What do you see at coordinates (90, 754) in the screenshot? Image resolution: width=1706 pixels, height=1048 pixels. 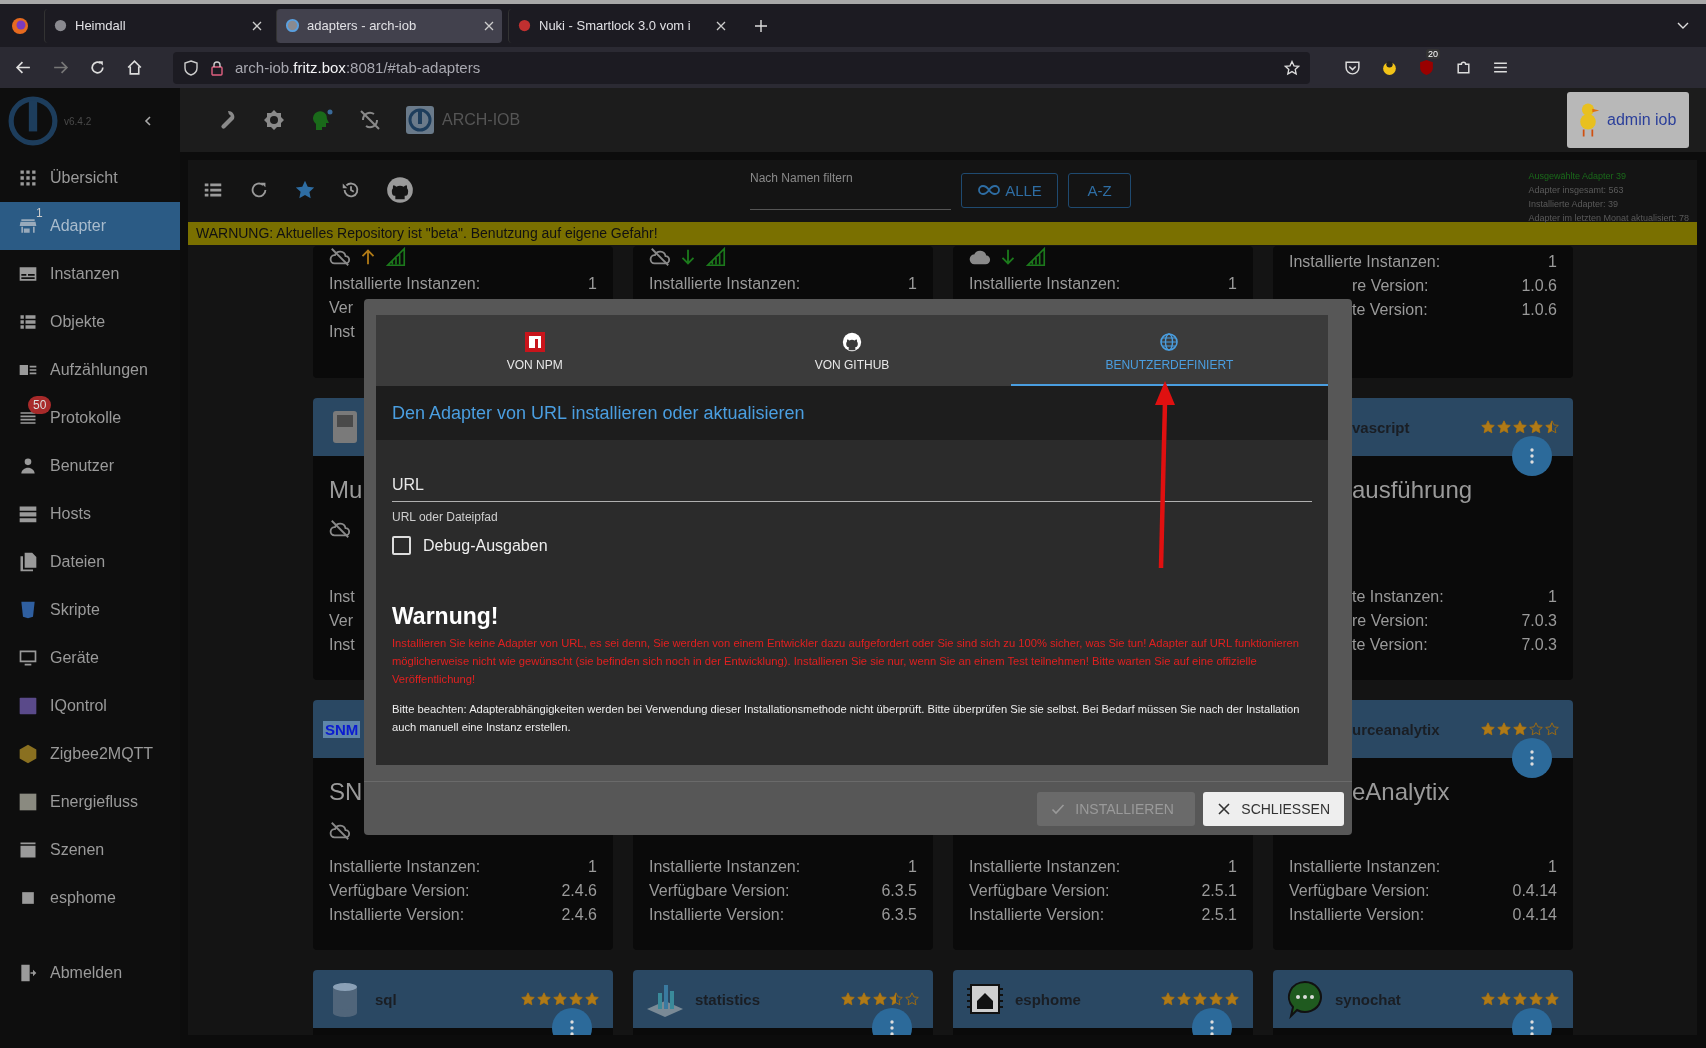 I see `sidebar-item: Zigbee2MQTT` at bounding box center [90, 754].